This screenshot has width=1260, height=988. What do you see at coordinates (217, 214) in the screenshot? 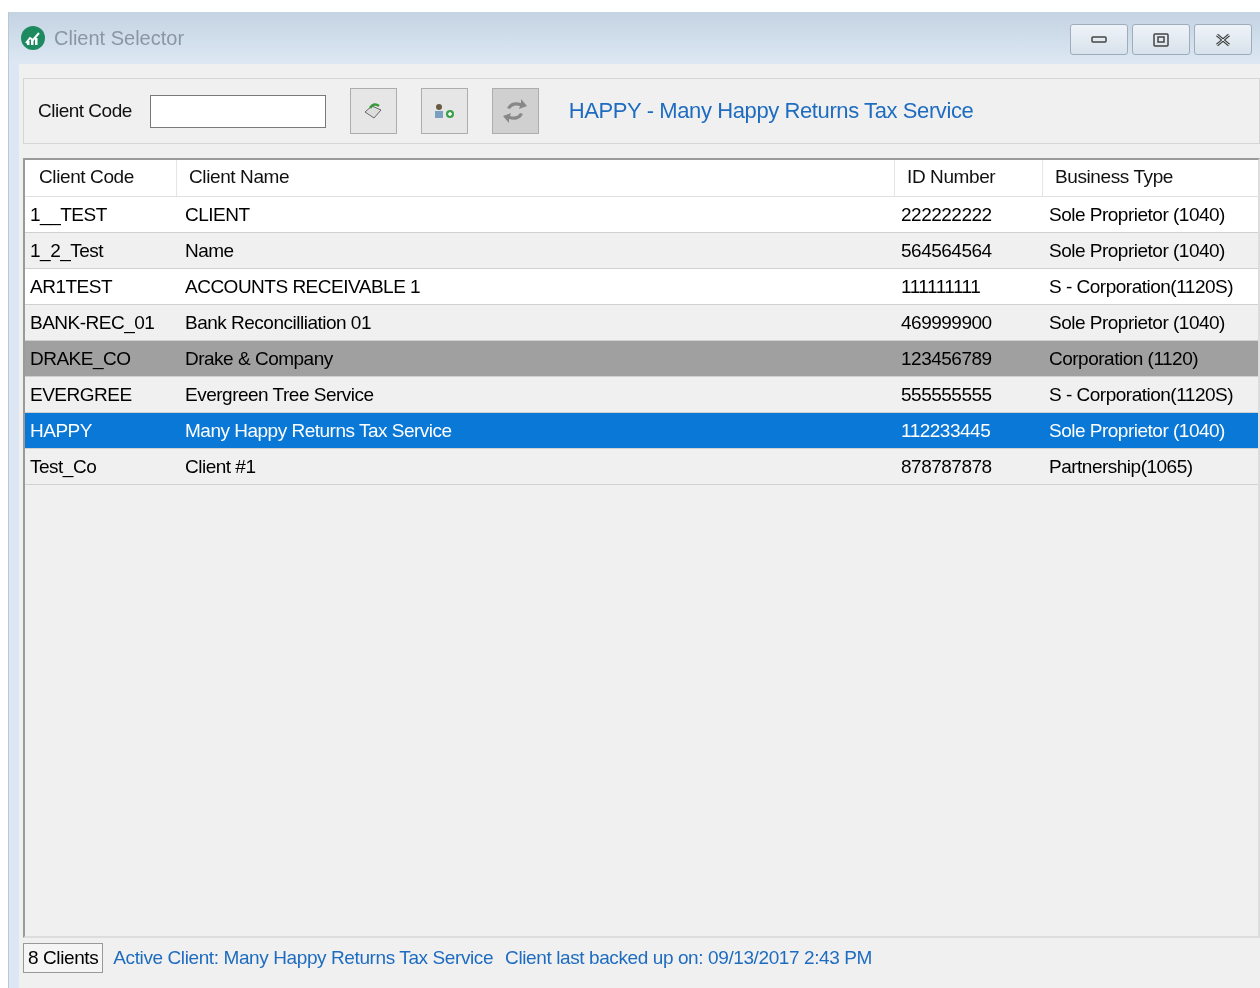
I see `table-cell-text: CLIENT` at bounding box center [217, 214].